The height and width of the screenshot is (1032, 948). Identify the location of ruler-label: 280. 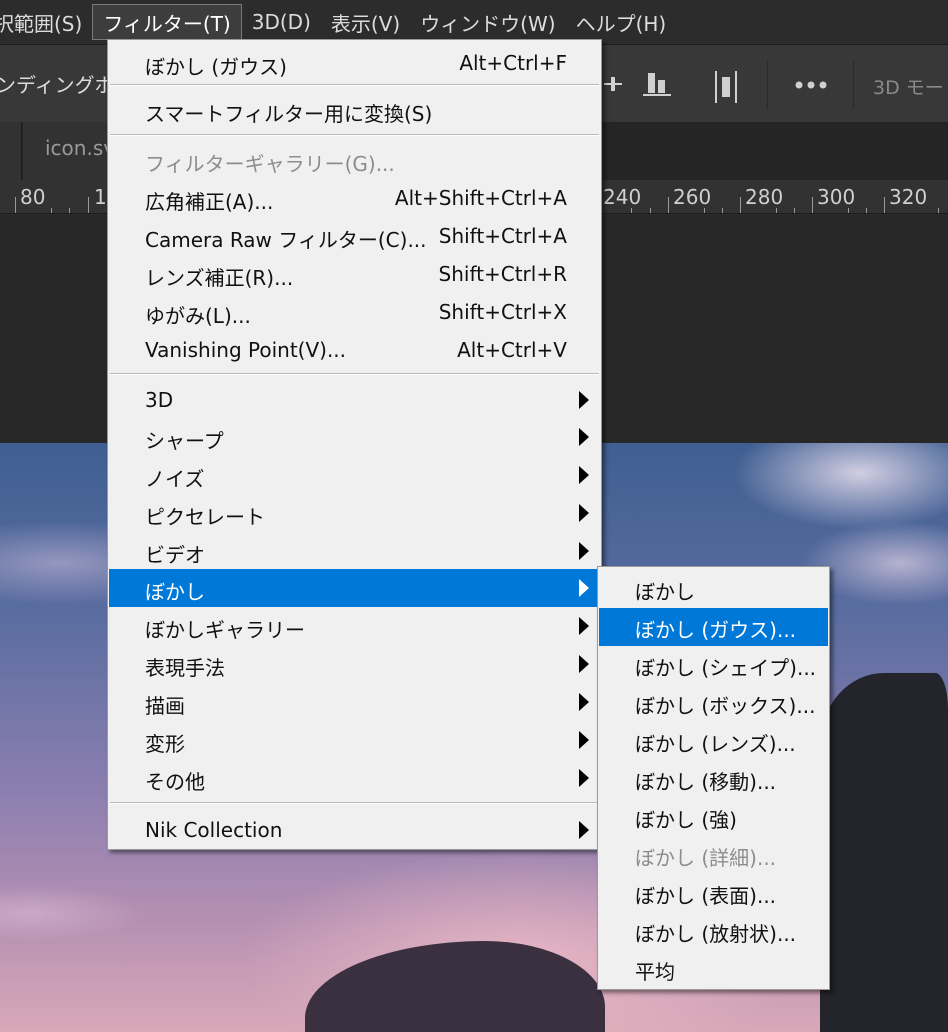
(764, 197).